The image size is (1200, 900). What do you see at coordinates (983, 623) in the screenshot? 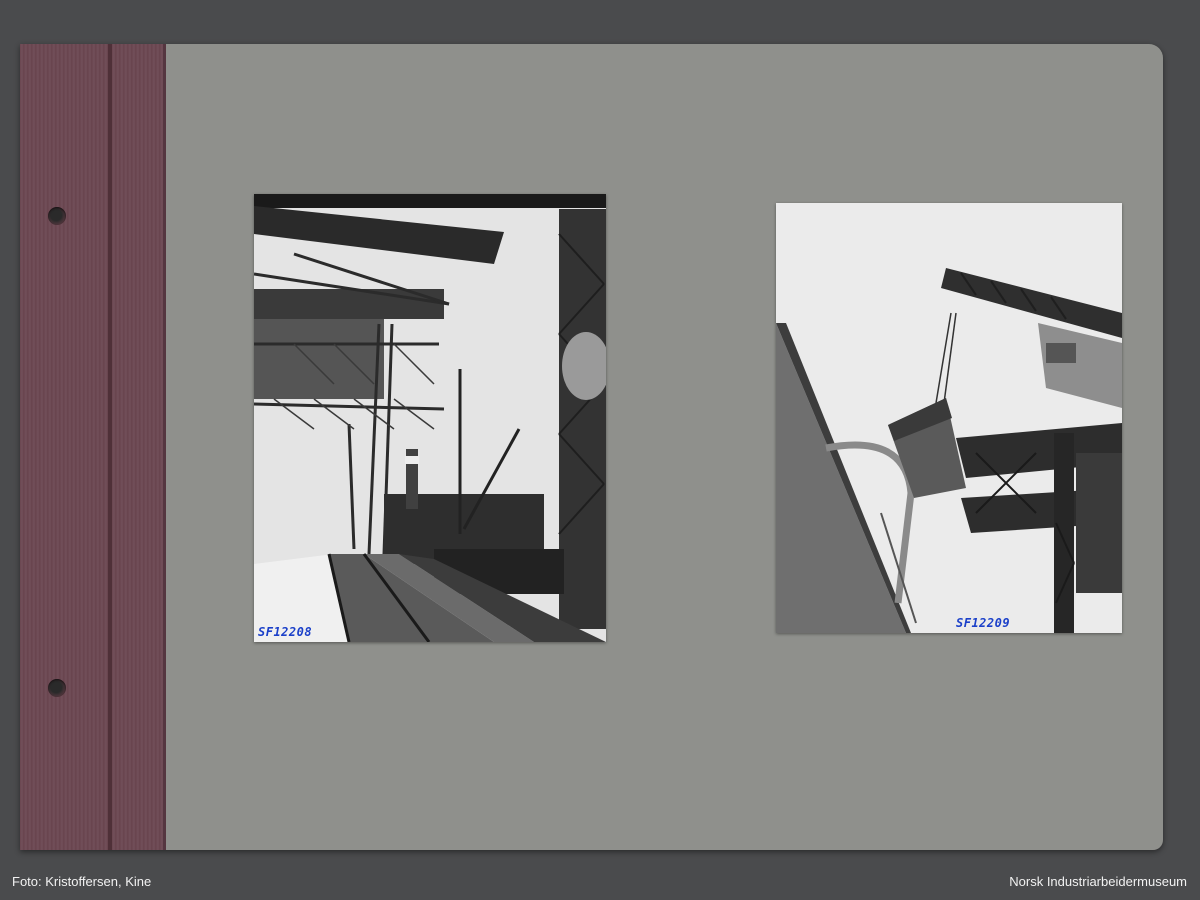
I see `negative-number-label: SF12209` at bounding box center [983, 623].